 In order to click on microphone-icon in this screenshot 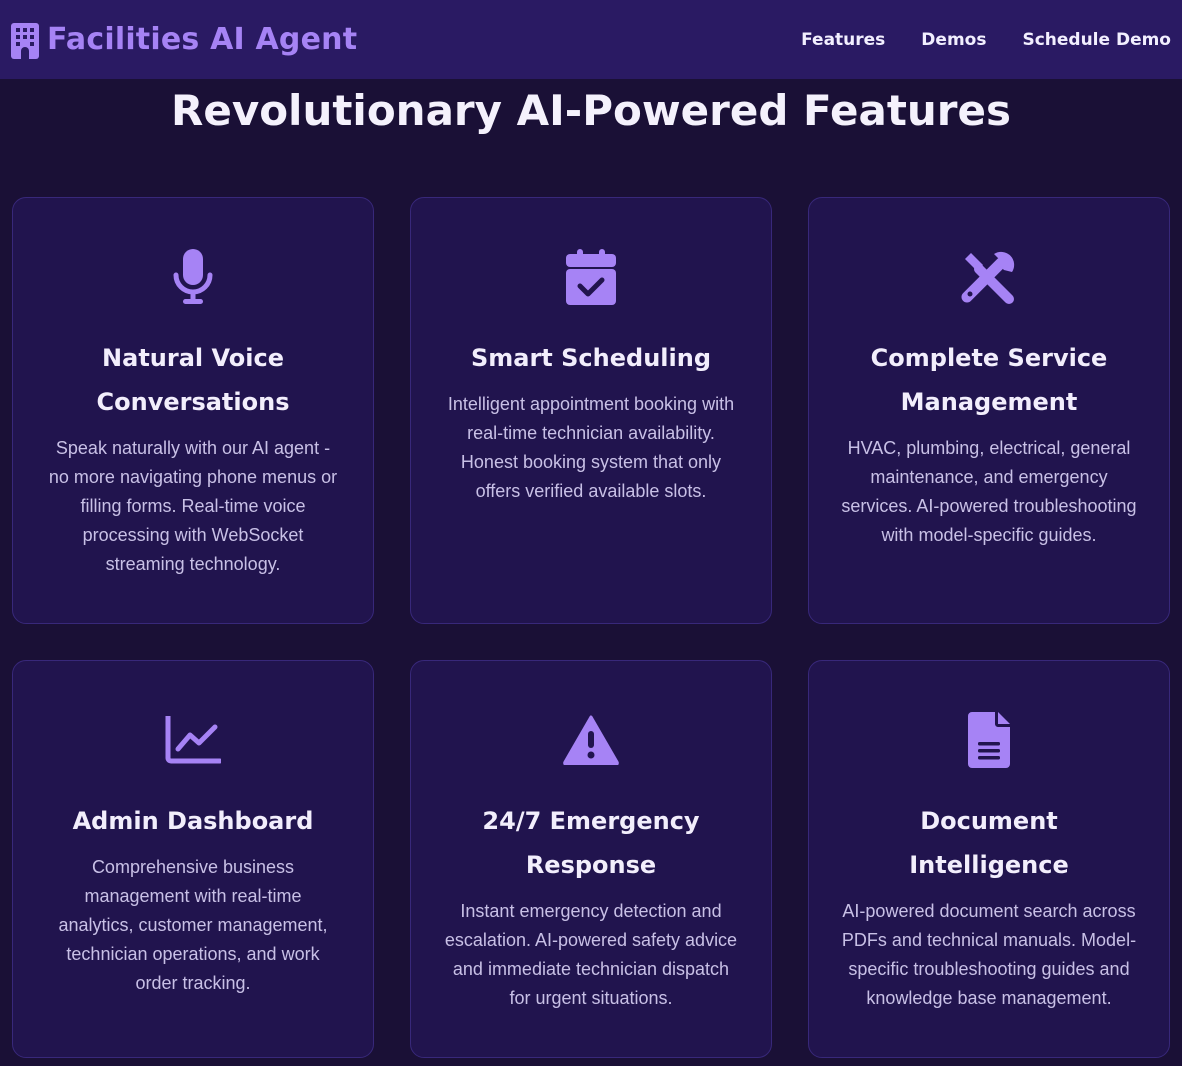, I will do `click(193, 277)`.